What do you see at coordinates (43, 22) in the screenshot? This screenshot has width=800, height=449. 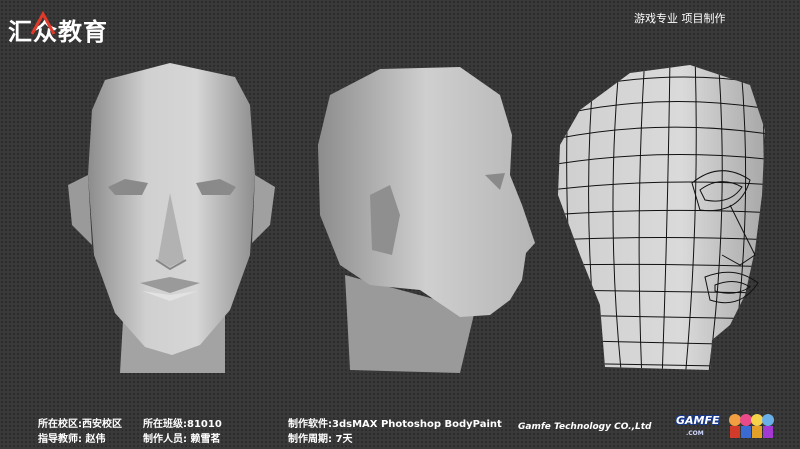 I see `logo-peak-icon` at bounding box center [43, 22].